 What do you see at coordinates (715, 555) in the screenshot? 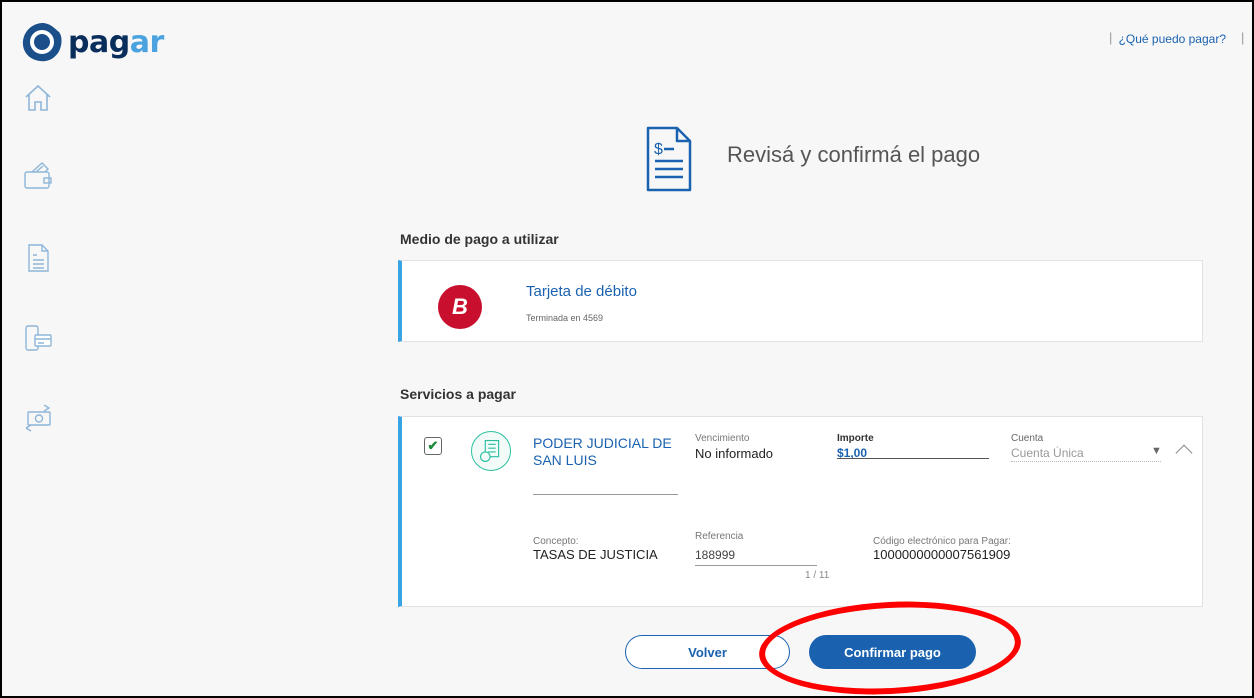
I see `reference-input: 188999` at bounding box center [715, 555].